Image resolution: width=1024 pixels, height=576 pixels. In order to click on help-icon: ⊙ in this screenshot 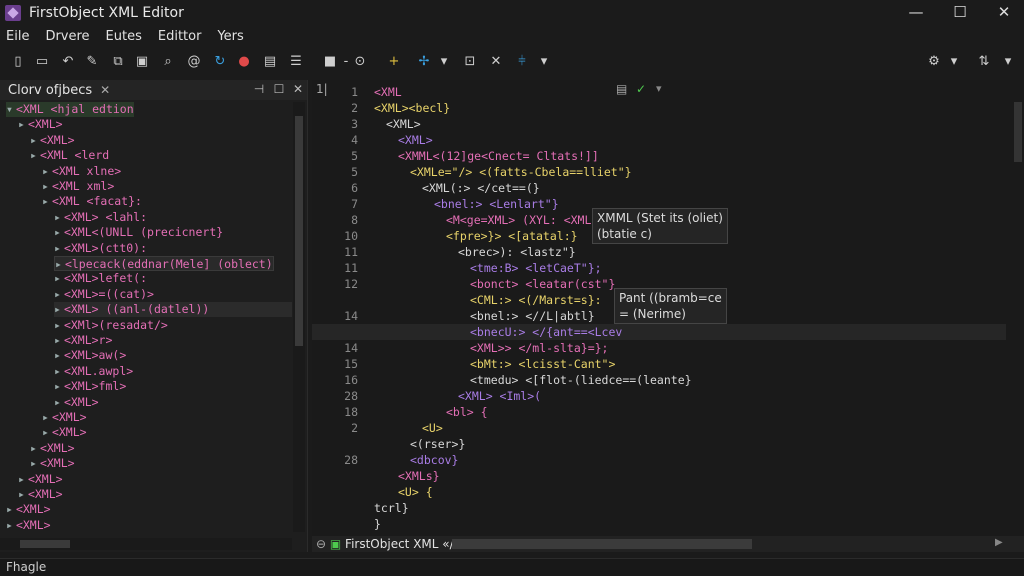, I will do `click(360, 62)`.